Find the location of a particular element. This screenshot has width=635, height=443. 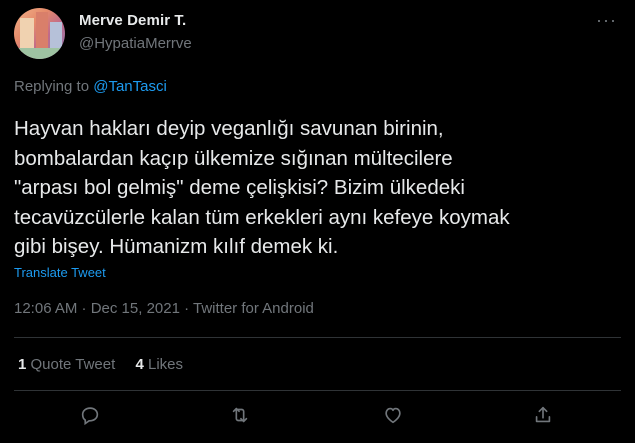

likes-stat: 4 Likes is located at coordinates (159, 364).